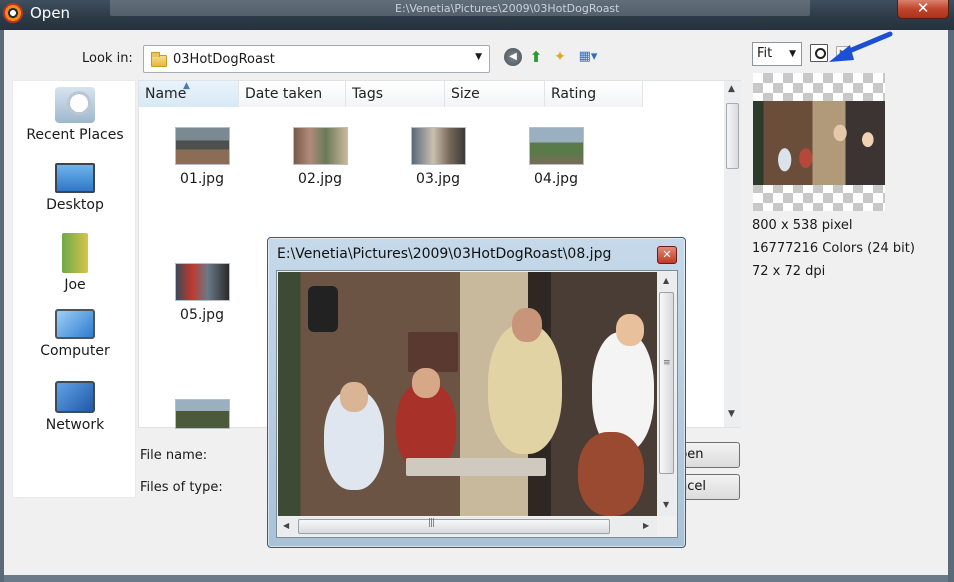 The height and width of the screenshot is (582, 954). I want to click on file-item-04: 04.jpg, so click(556, 157).